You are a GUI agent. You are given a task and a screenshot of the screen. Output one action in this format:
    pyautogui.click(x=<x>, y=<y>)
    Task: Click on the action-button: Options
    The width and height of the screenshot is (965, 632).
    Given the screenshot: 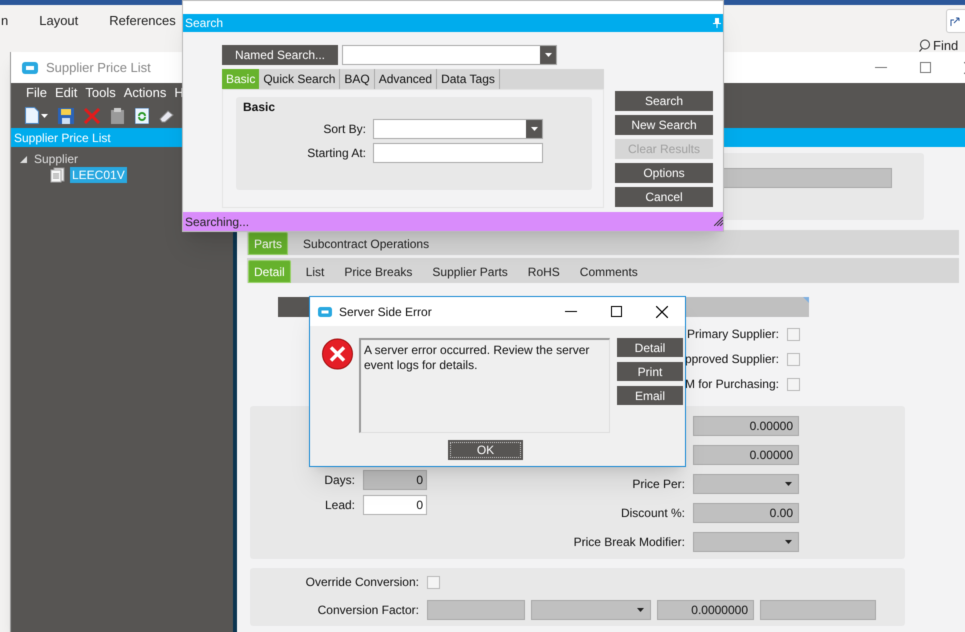 What is the action you would take?
    pyautogui.click(x=664, y=173)
    